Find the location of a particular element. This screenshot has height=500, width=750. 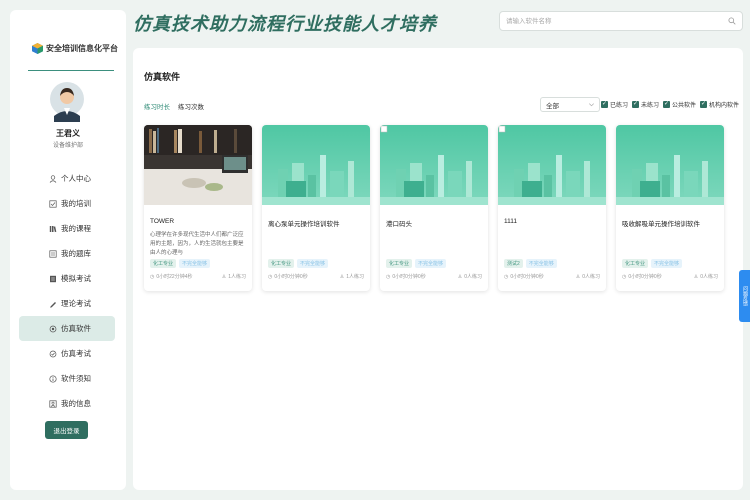

menu-item-label: 软件须知 is located at coordinates (76, 378).